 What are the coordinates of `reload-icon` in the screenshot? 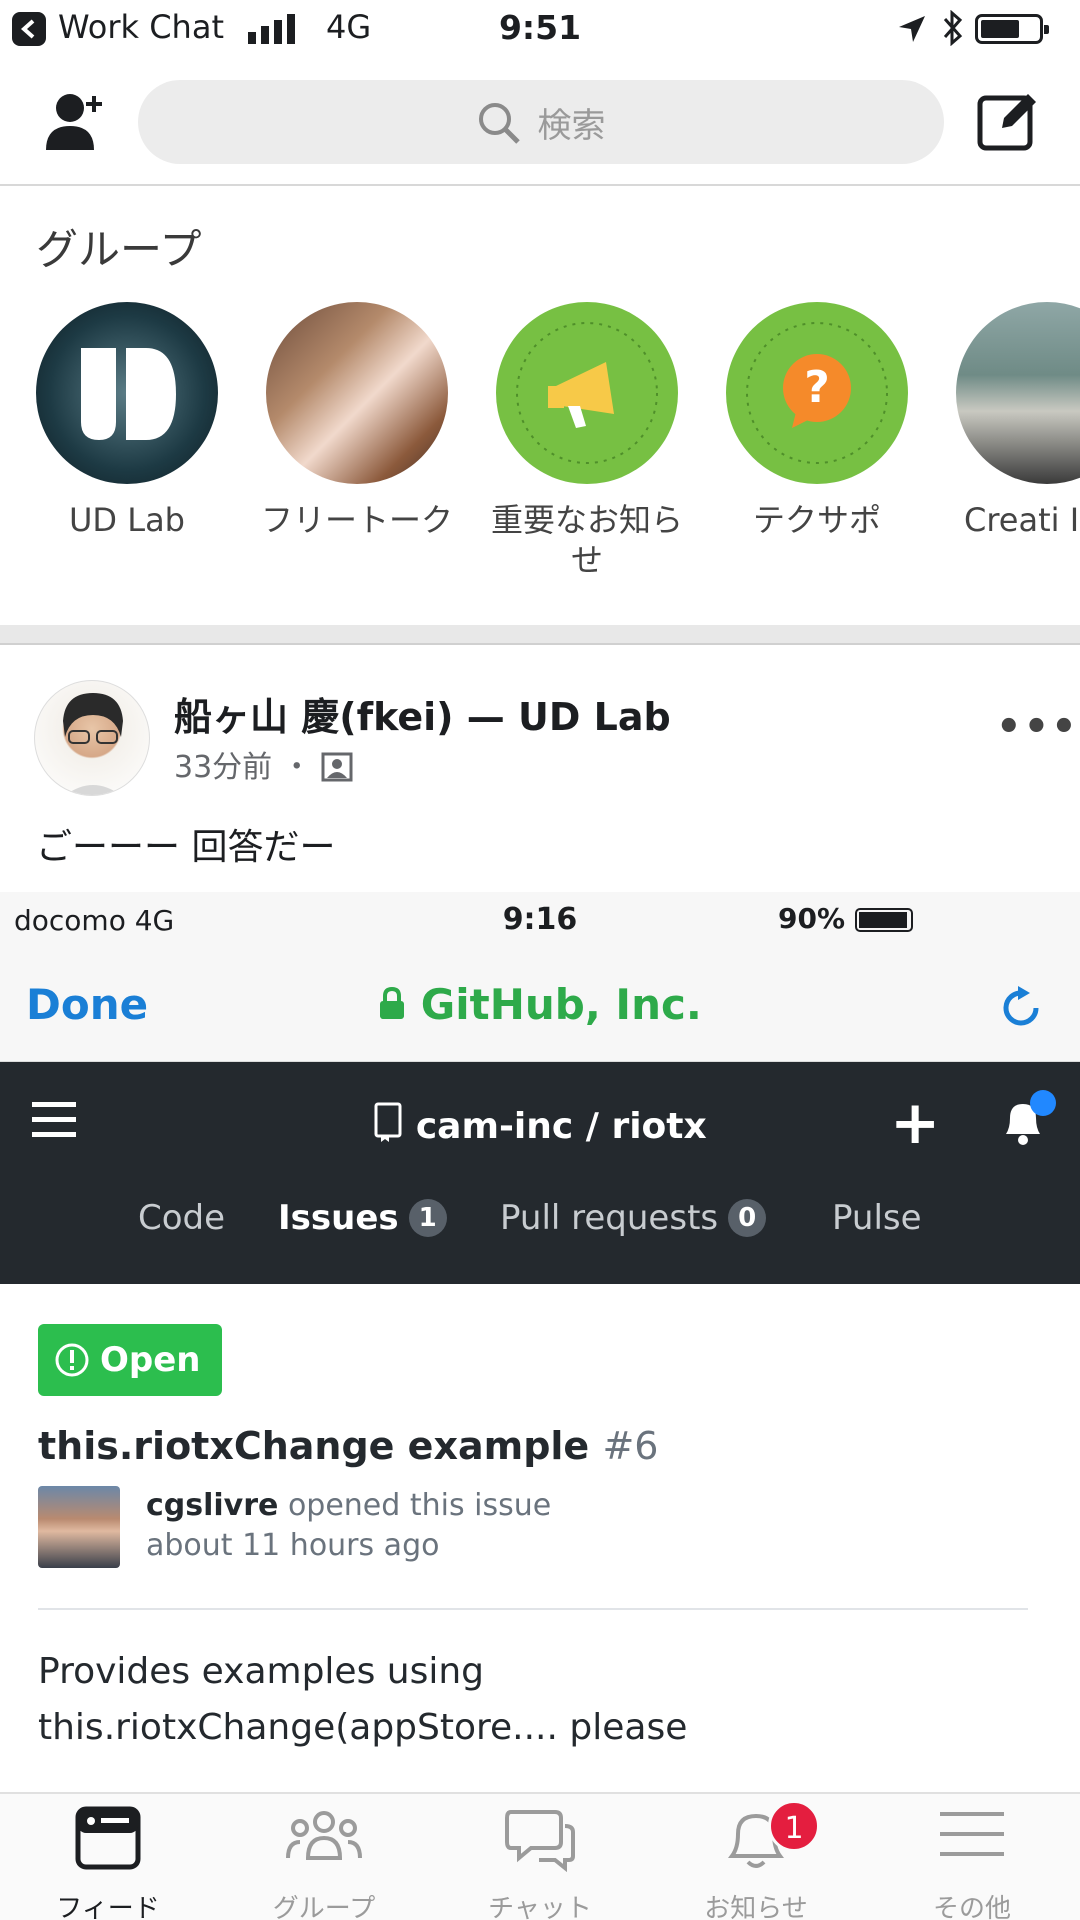 It's located at (1021, 1006).